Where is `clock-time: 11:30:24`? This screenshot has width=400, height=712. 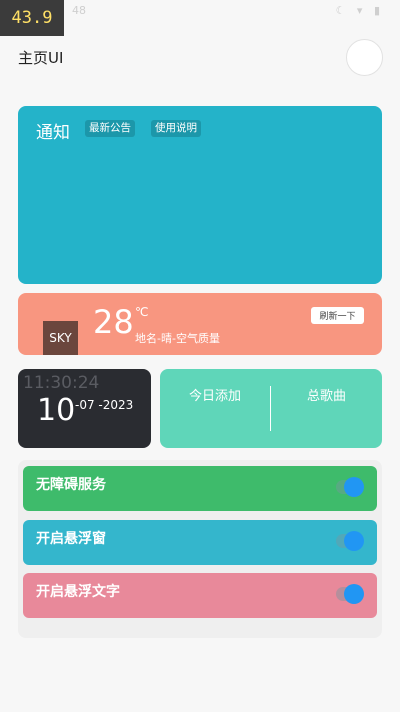
clock-time: 11:30:24 is located at coordinates (61, 383).